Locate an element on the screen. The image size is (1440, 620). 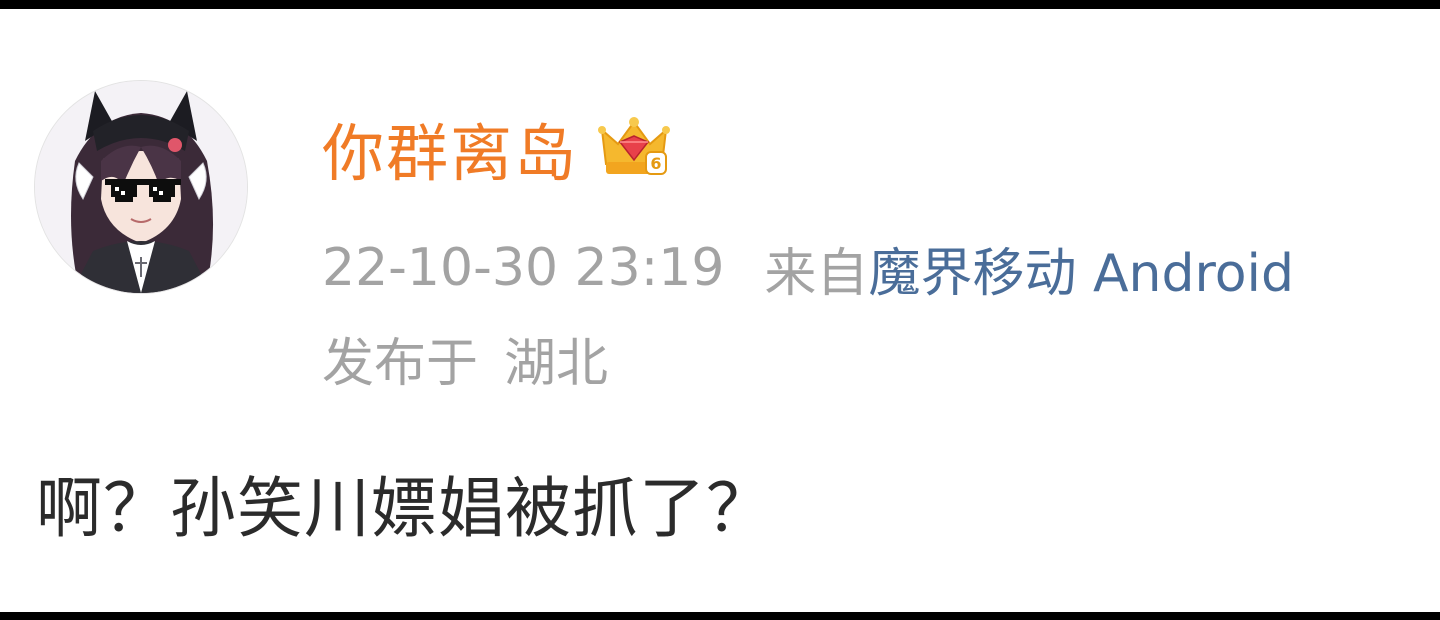
post-content: 啊？孙笑川嫖娼被抓了？ is located at coordinates (404, 508).